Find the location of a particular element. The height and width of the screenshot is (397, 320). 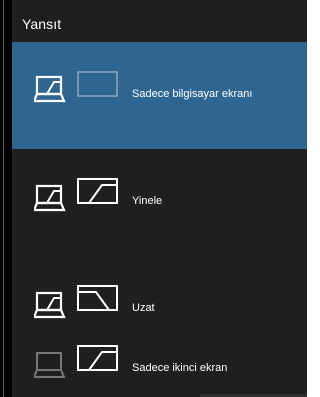

option-label: Sadece bilgisayar ekranı is located at coordinates (192, 94).